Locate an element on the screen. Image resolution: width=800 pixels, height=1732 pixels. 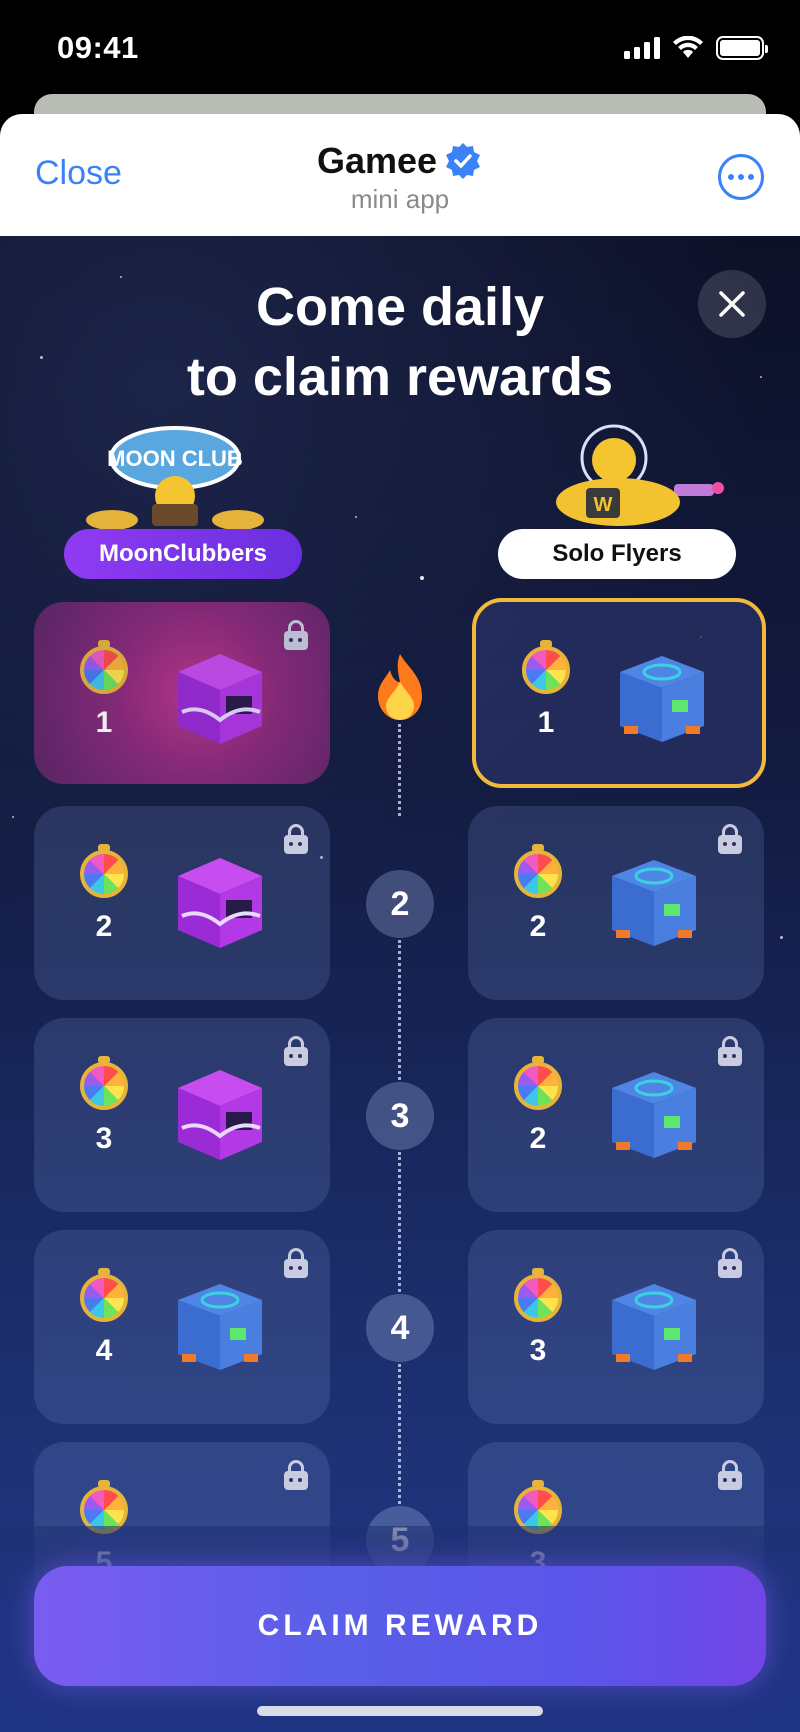
solo-flyers-logo: W is located at coordinates (640, 475).